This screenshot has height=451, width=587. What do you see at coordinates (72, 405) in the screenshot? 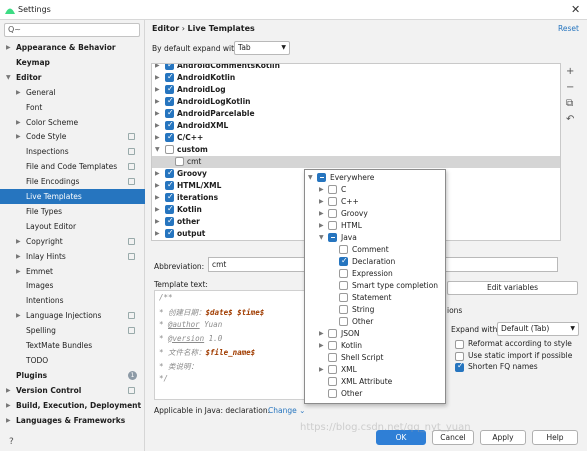
I see `sidebar-item-build-execution-deployment: ▶ Build, Execution, Deployment` at bounding box center [72, 405].